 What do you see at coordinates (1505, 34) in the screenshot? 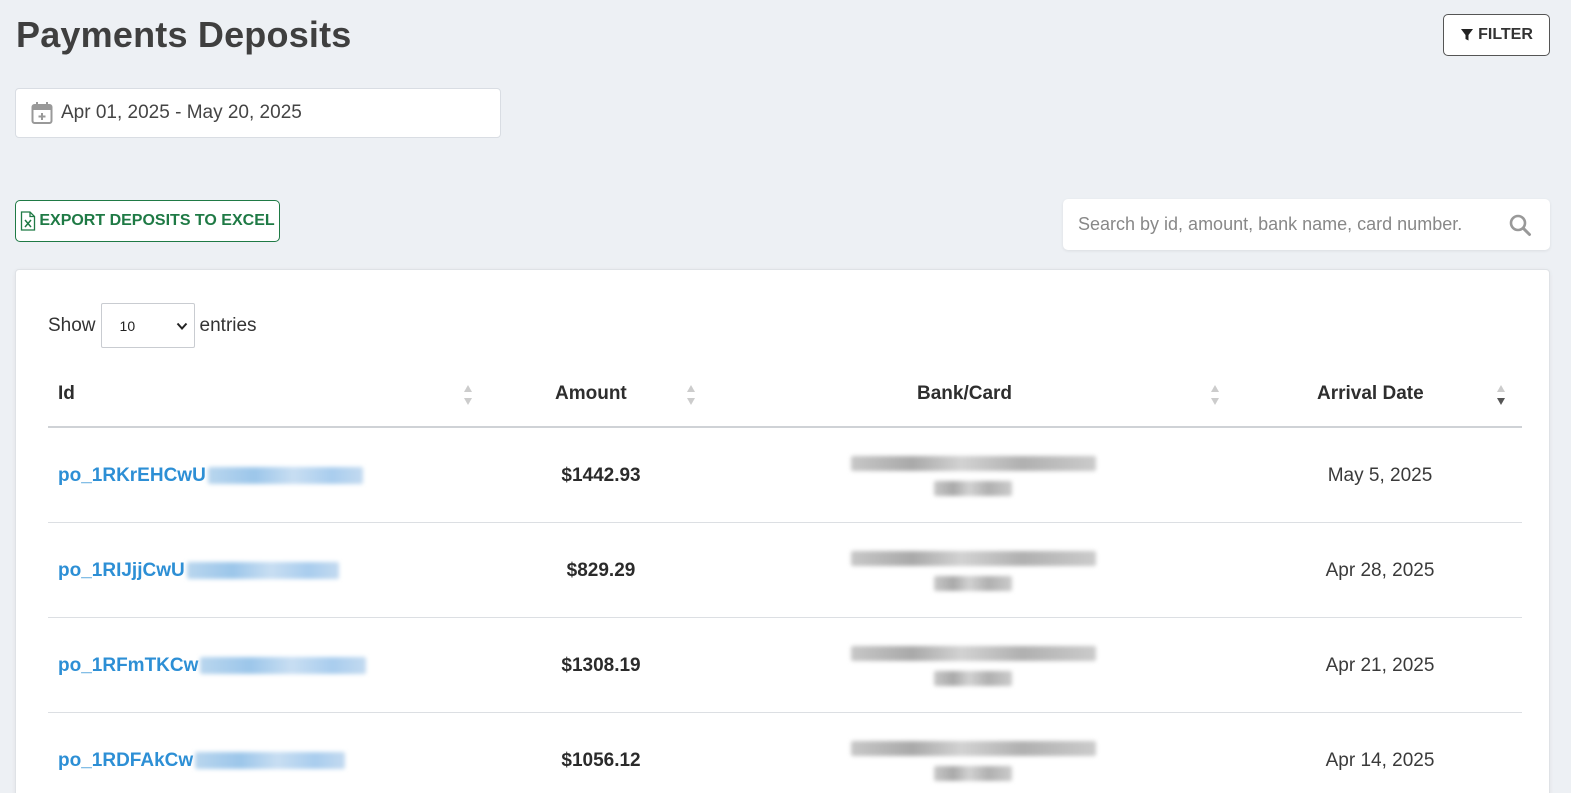
I see `filter-button-label: FILTER` at bounding box center [1505, 34].